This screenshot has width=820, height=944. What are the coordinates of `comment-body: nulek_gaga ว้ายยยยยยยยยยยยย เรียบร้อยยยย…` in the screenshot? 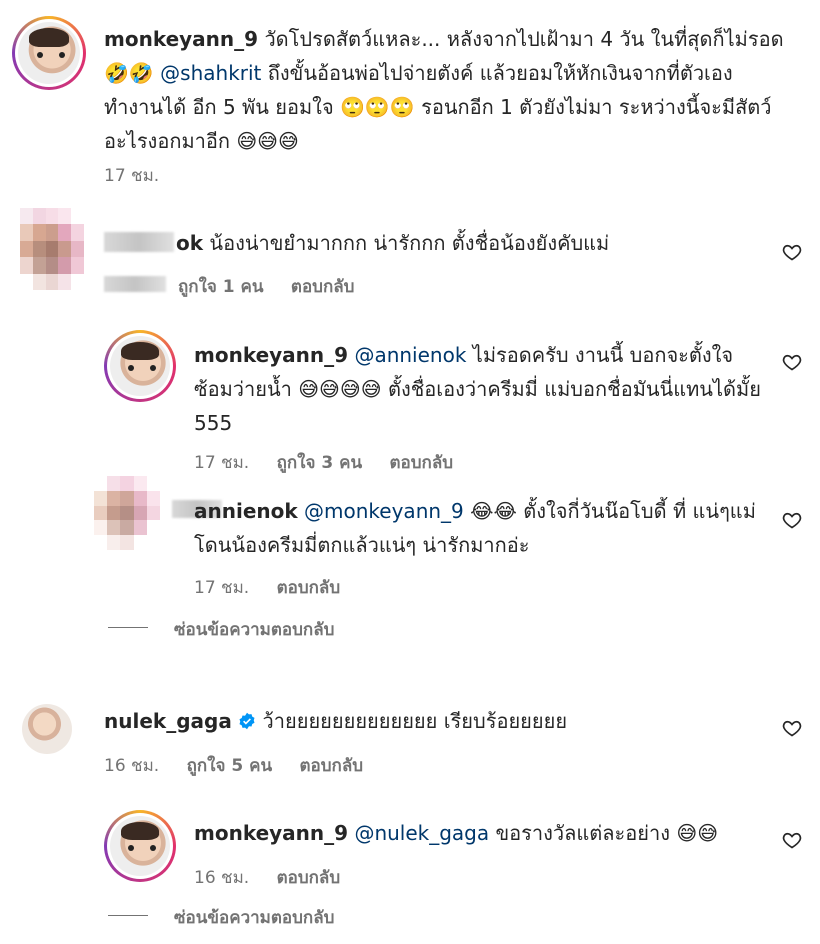 It's located at (336, 721).